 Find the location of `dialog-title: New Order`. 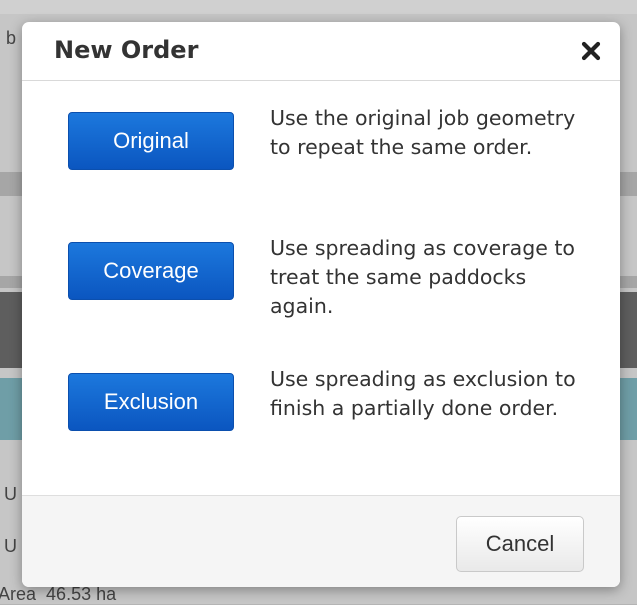

dialog-title: New Order is located at coordinates (126, 50).